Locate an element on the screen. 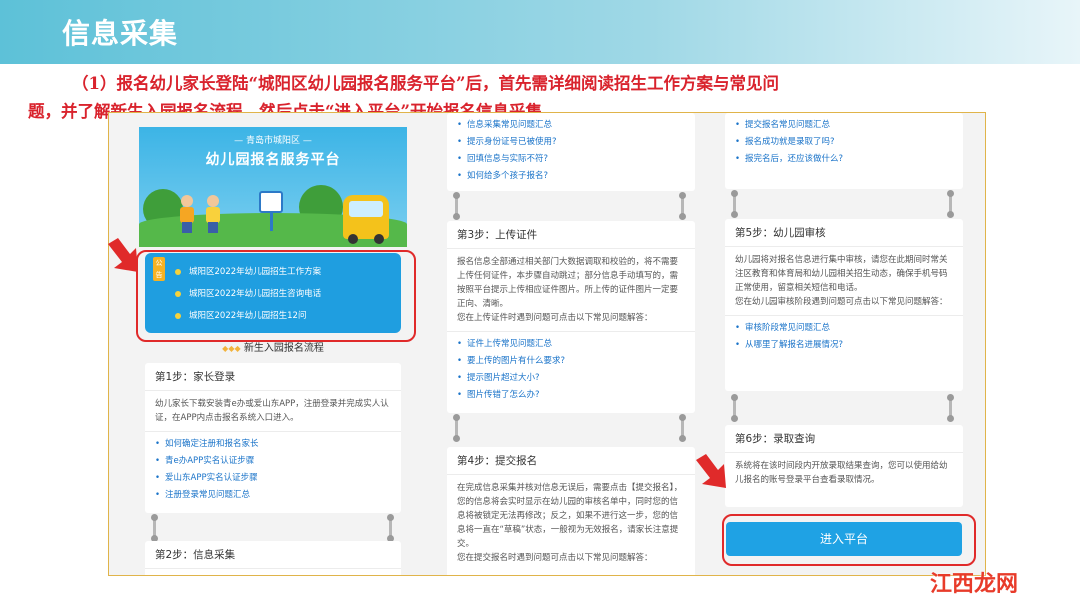 The width and height of the screenshot is (1080, 608). hero-banner: — 青岛市城阳区 — 幼儿园报名服务平台 is located at coordinates (273, 187).